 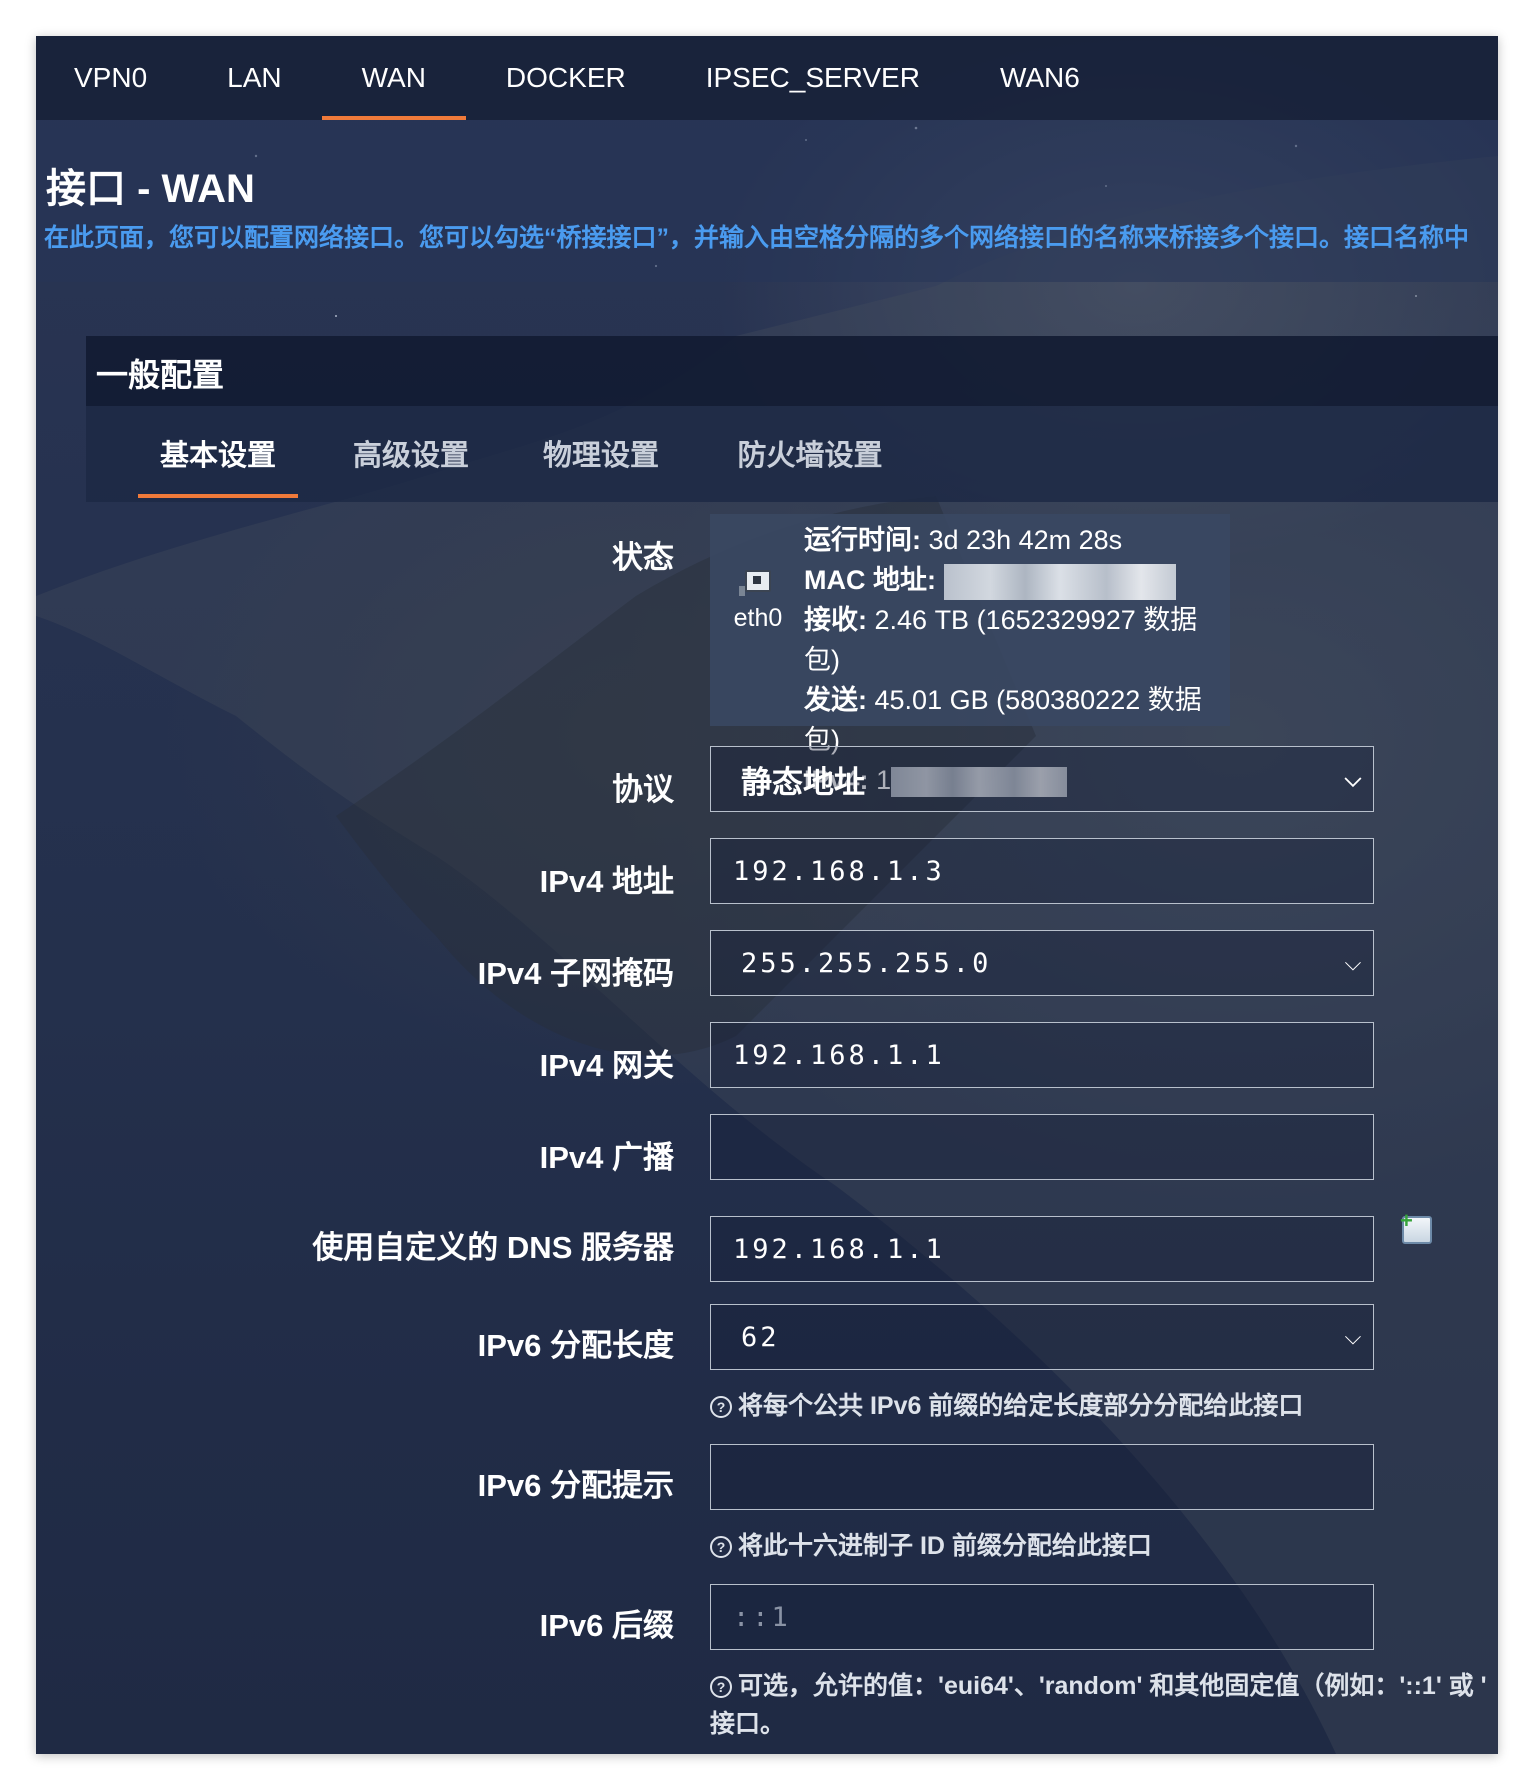 I want to click on add-dns-icon, so click(x=1416, y=1226).